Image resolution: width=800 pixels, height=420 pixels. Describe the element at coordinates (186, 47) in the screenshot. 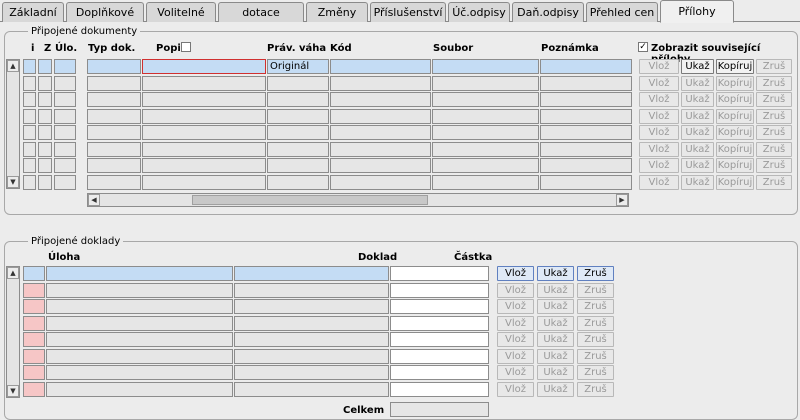

I see `popis-checkbox` at that location.